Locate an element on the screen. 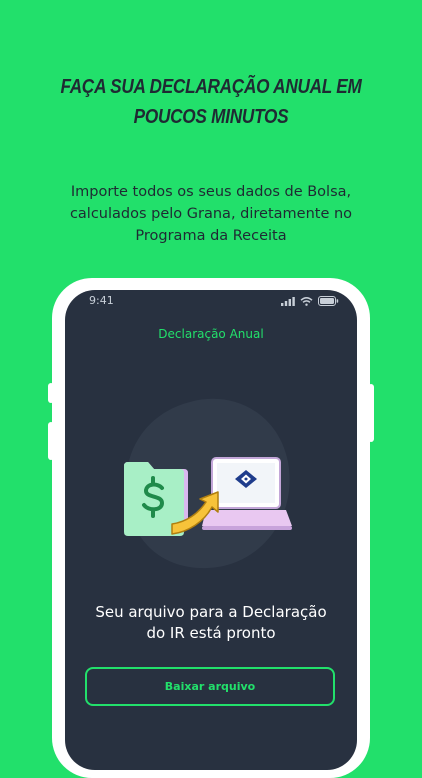 The width and height of the screenshot is (422, 778). subtitle-line-1: Importe todos os seus dados de Bolsa, is located at coordinates (211, 192).